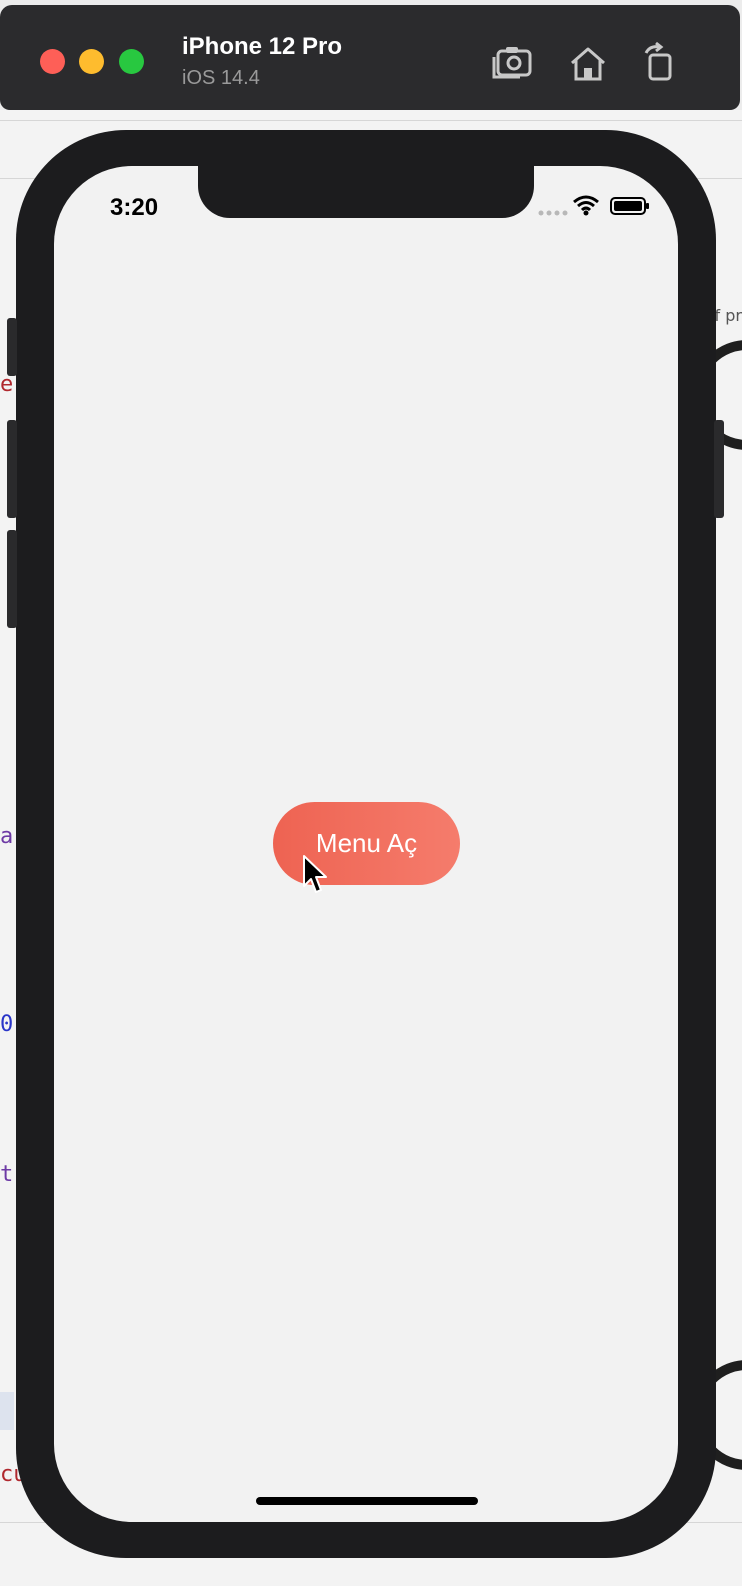 The width and height of the screenshot is (742, 1586). What do you see at coordinates (660, 63) in the screenshot?
I see `rotate-icon` at bounding box center [660, 63].